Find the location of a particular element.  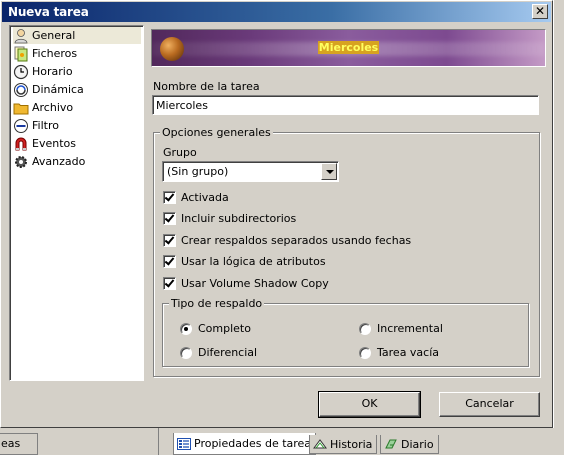

checkbox-respaldos-fechas: Crear respaldos separados usando fechas is located at coordinates (287, 240).